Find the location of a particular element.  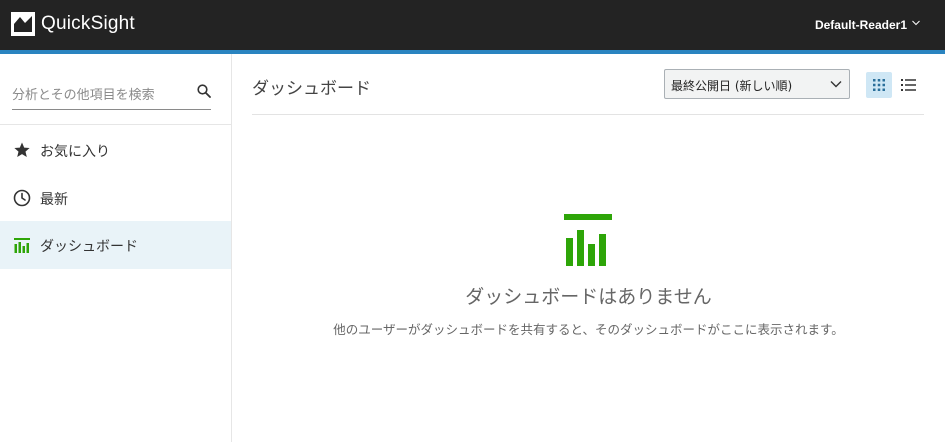

grid-icon is located at coordinates (879, 85).